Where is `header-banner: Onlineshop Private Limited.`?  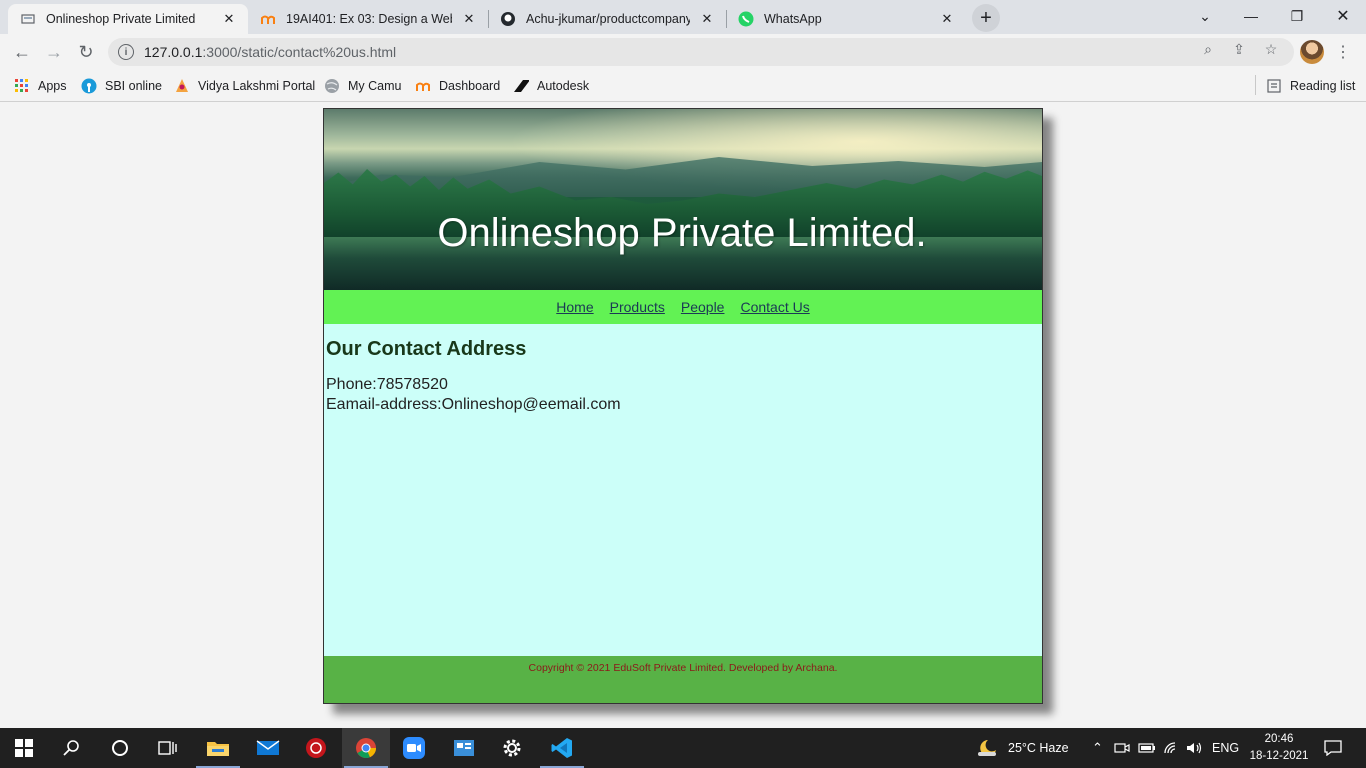
header-banner: Onlineshop Private Limited. is located at coordinates (683, 199).